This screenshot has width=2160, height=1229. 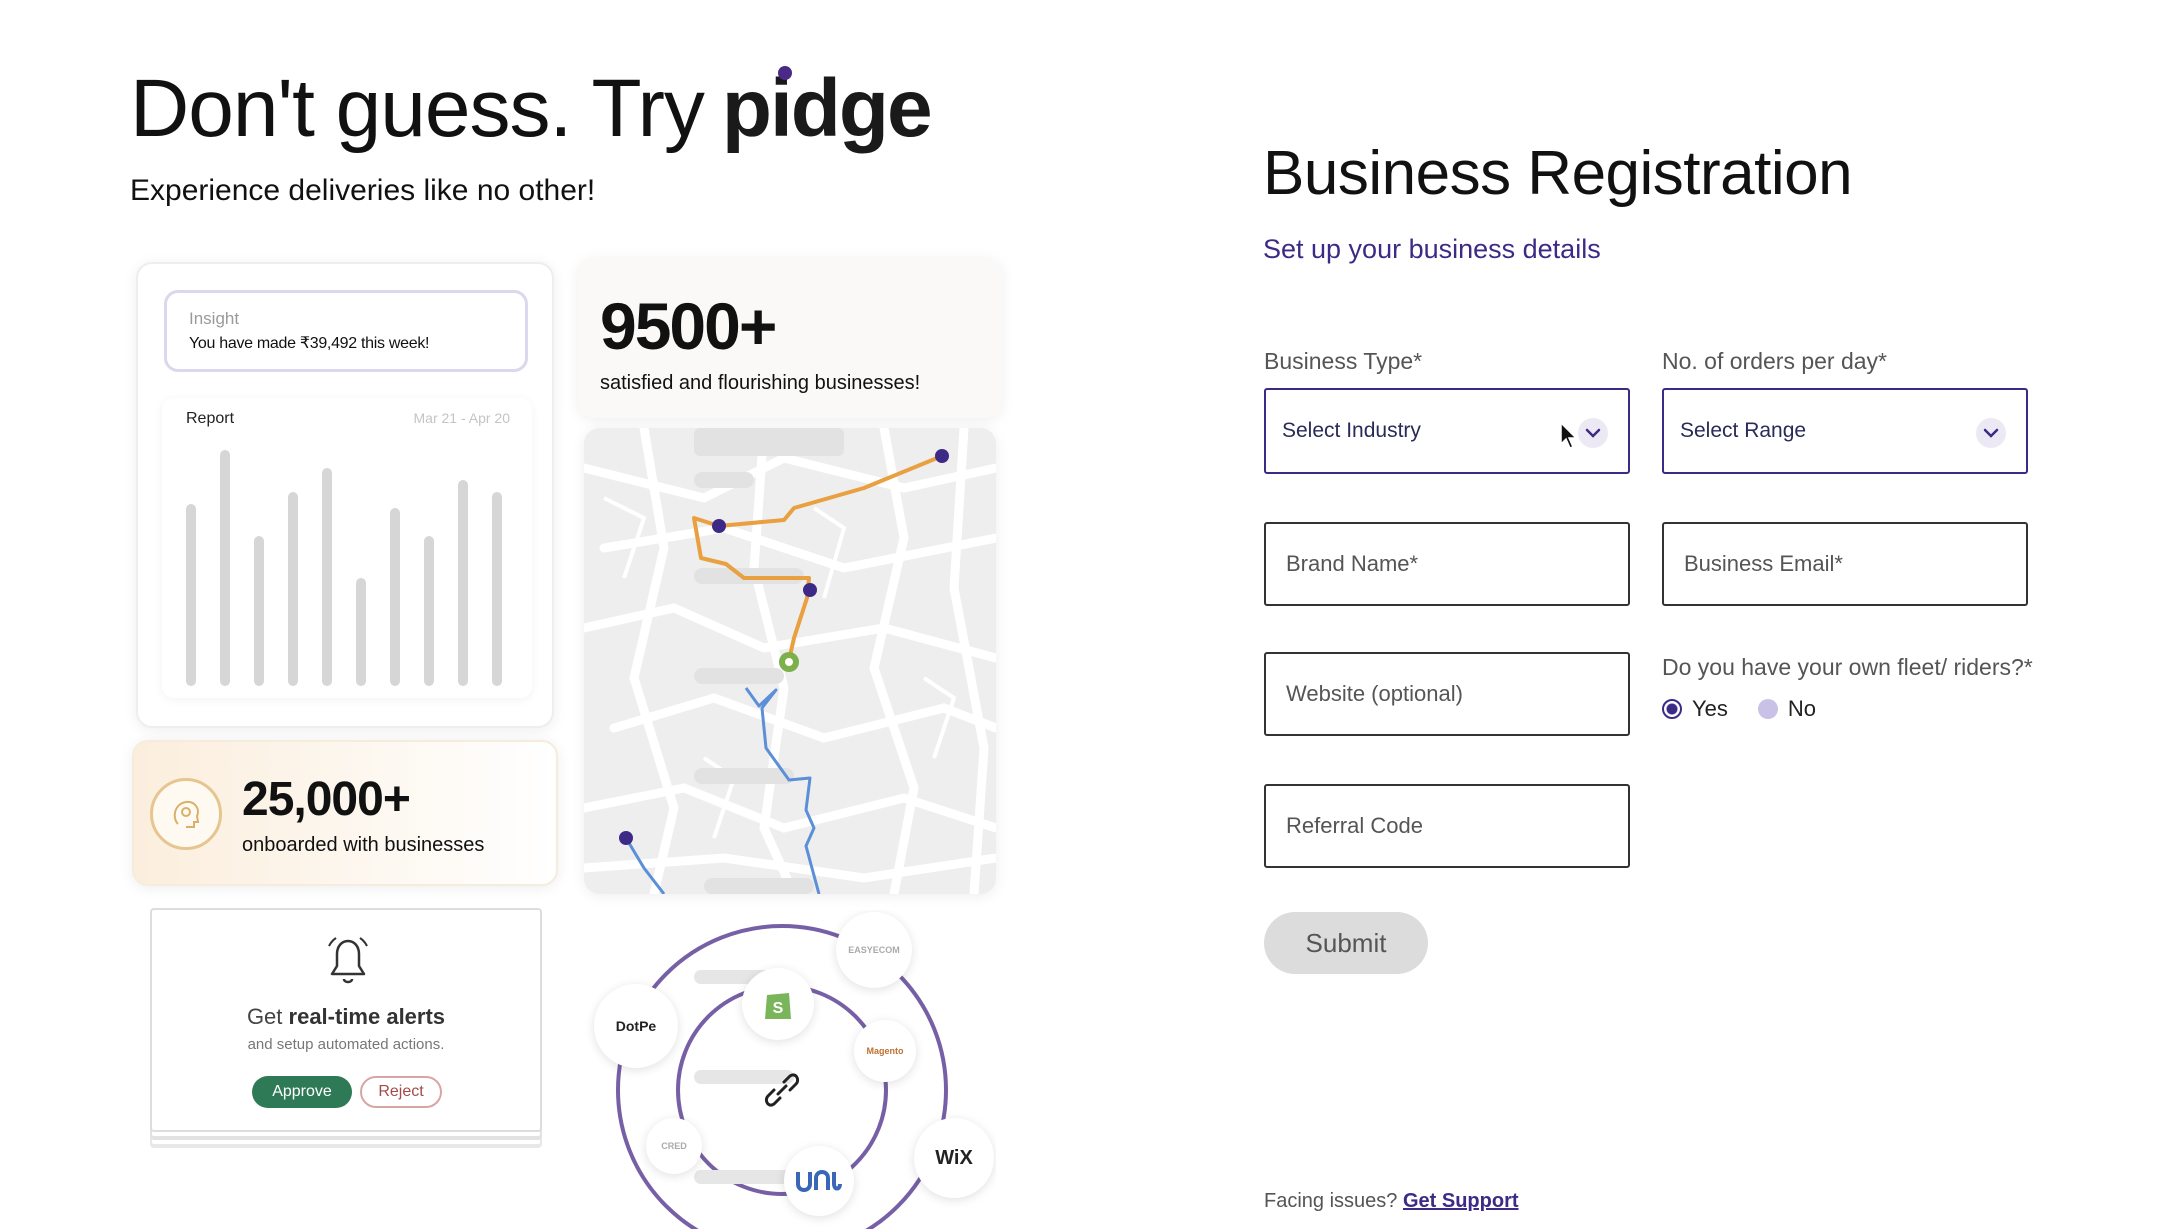 What do you see at coordinates (1447, 826) in the screenshot?
I see `referral-code-input` at bounding box center [1447, 826].